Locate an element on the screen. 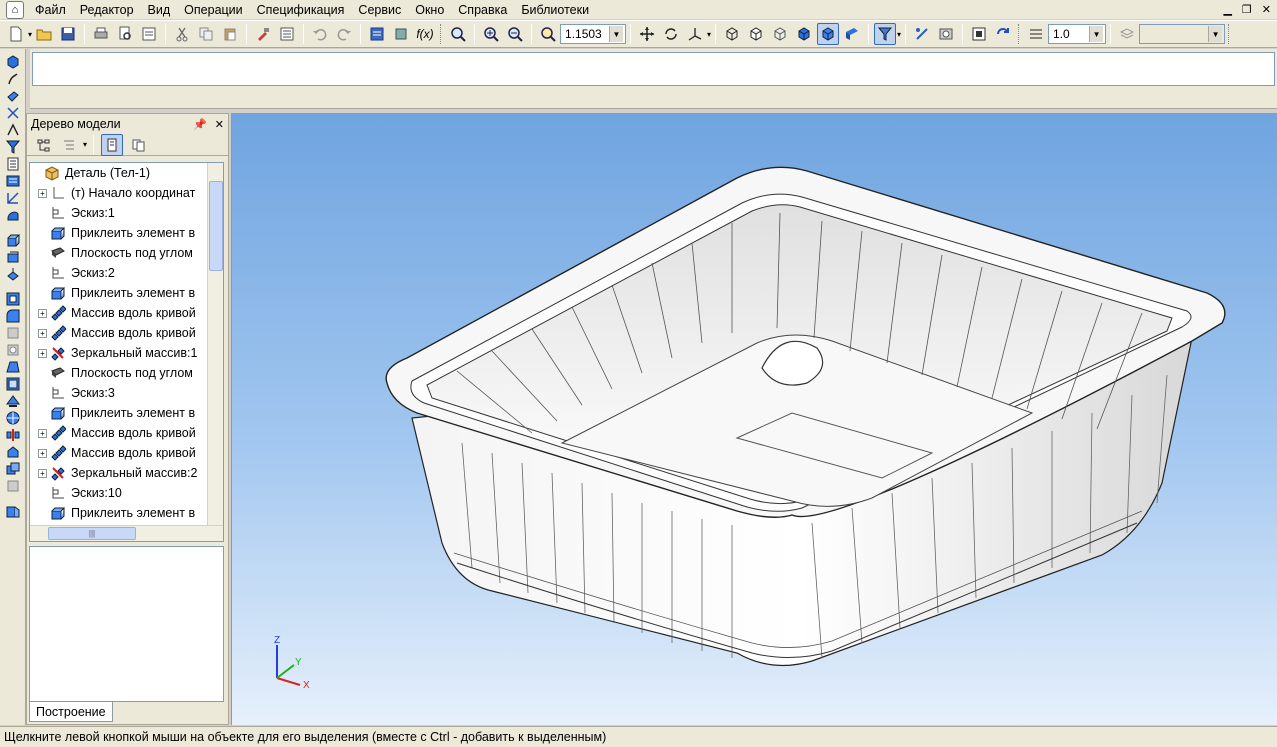  menu-item: Операции is located at coordinates (213, 10).